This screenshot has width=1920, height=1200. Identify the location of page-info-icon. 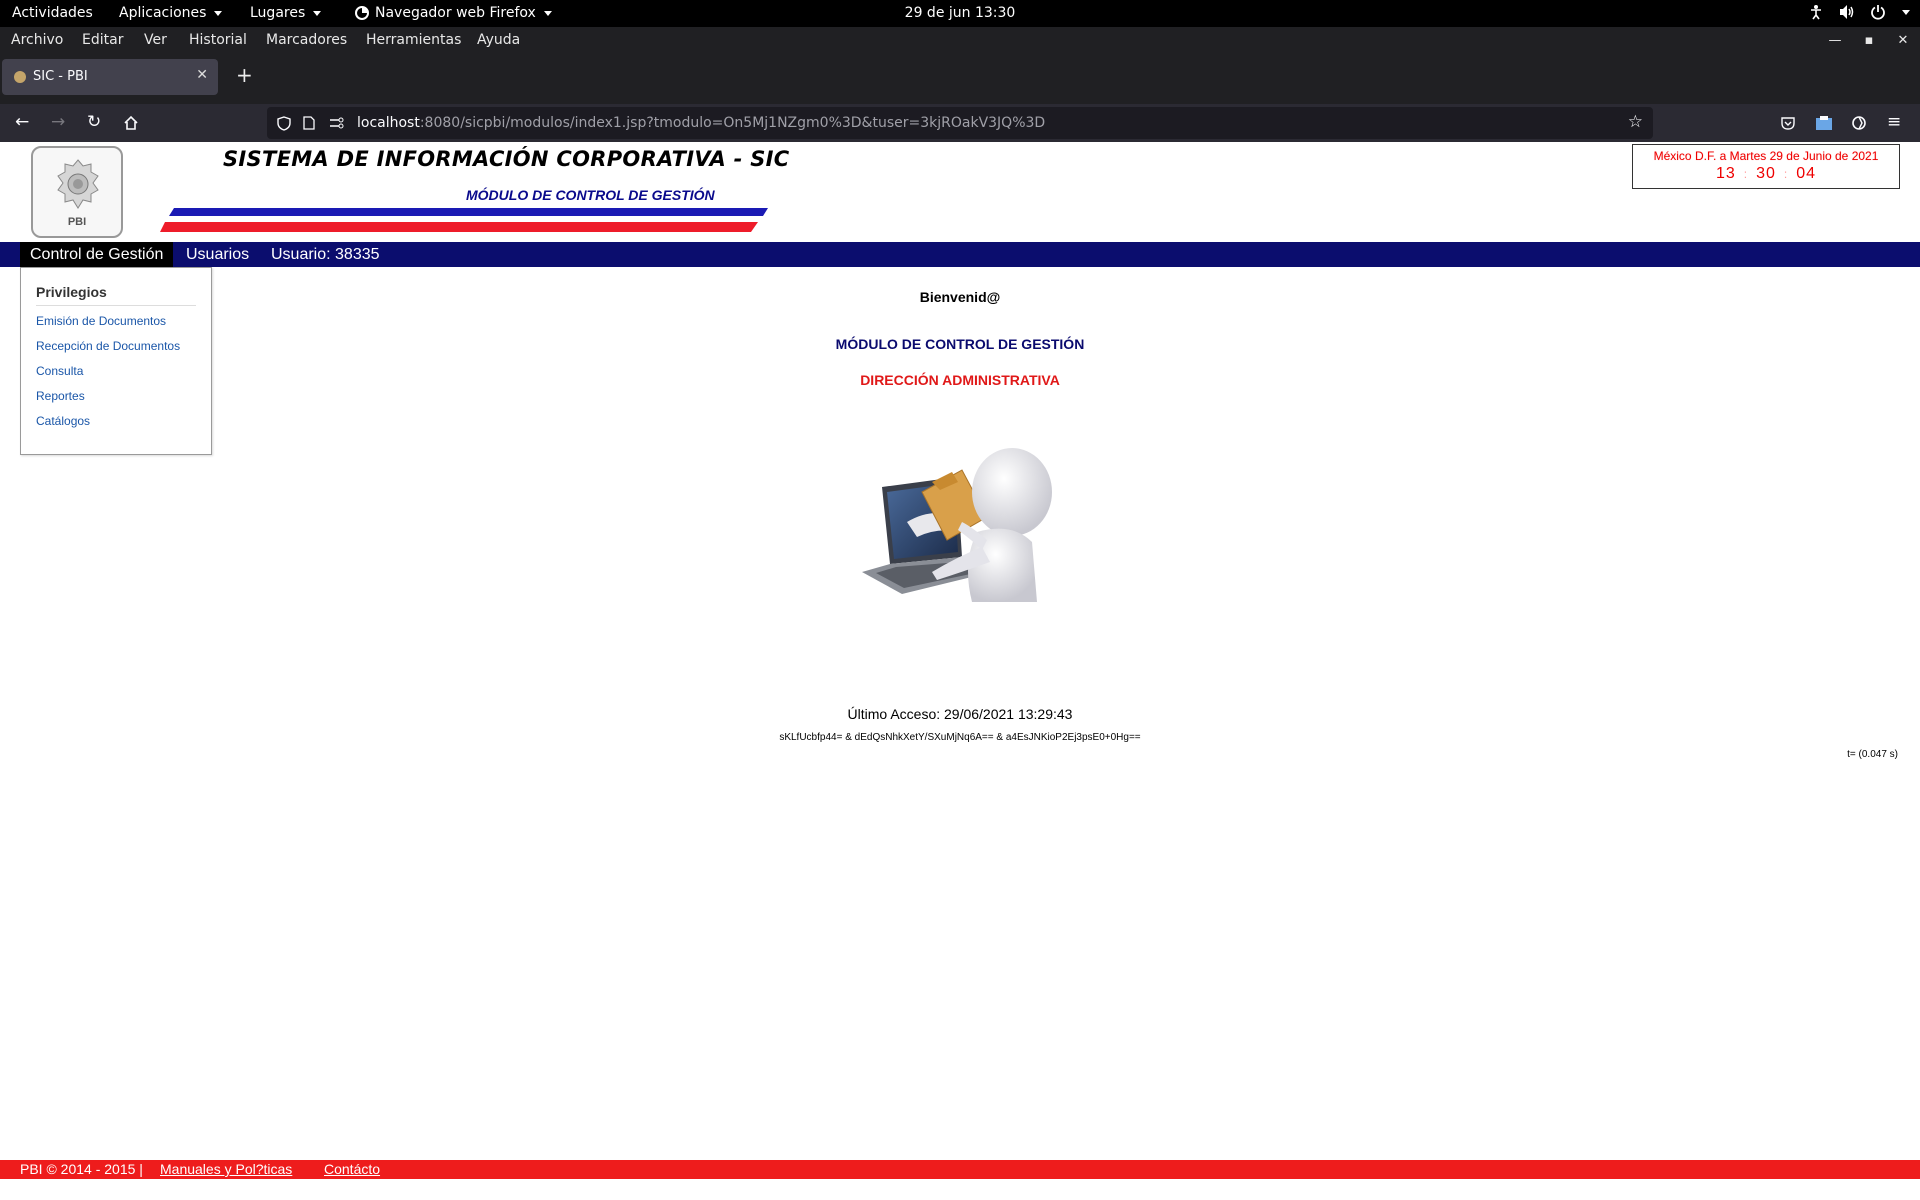
(309, 123).